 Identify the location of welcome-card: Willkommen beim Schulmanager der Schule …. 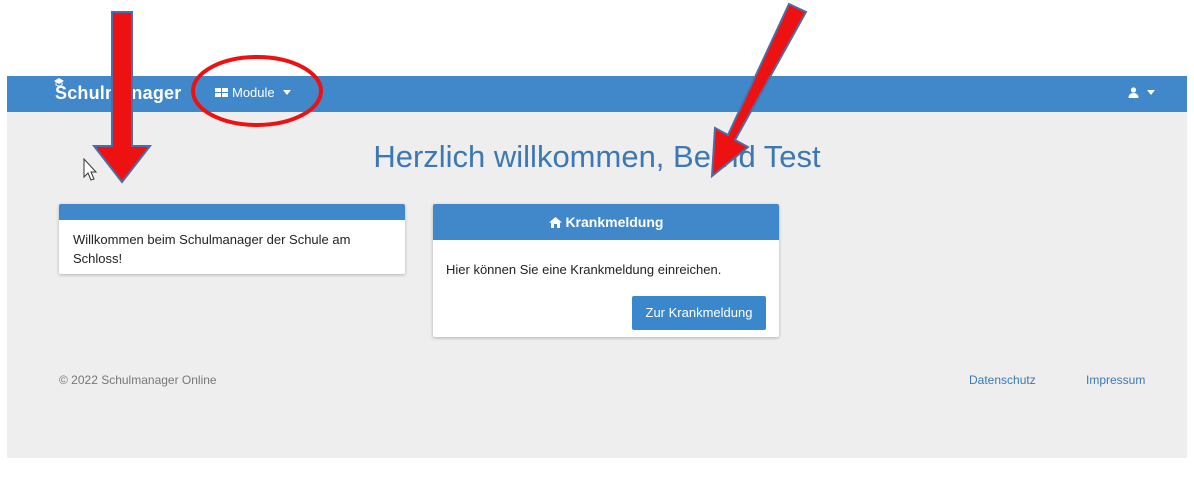
(232, 239).